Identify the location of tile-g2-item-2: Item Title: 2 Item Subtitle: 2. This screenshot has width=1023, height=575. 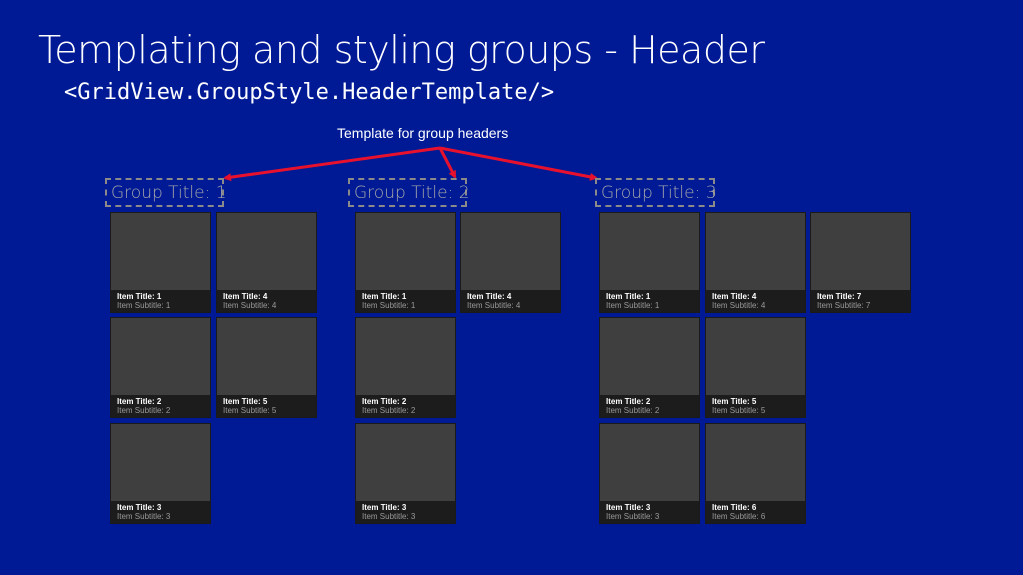
(405, 367).